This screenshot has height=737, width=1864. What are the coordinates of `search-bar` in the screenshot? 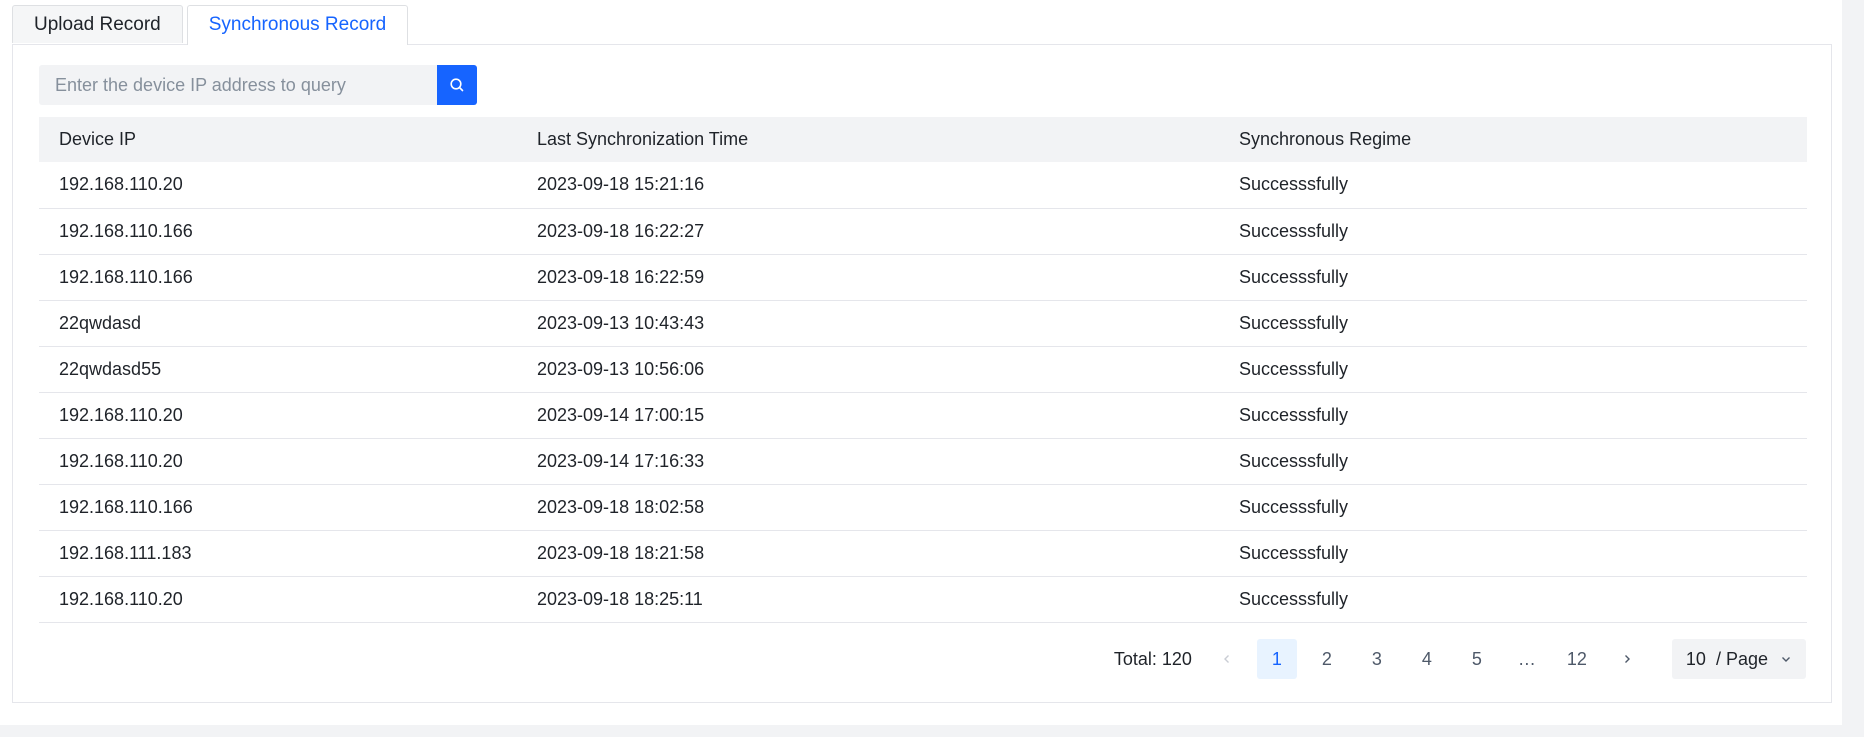 It's located at (258, 85).